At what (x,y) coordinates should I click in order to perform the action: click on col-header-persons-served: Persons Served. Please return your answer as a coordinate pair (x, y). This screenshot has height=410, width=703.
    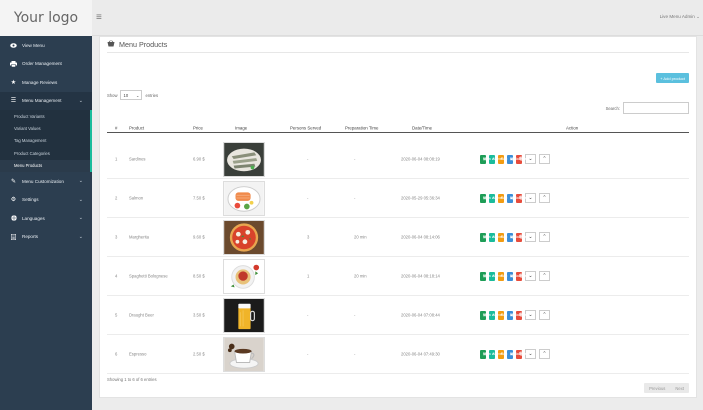
    Looking at the image, I should click on (305, 127).